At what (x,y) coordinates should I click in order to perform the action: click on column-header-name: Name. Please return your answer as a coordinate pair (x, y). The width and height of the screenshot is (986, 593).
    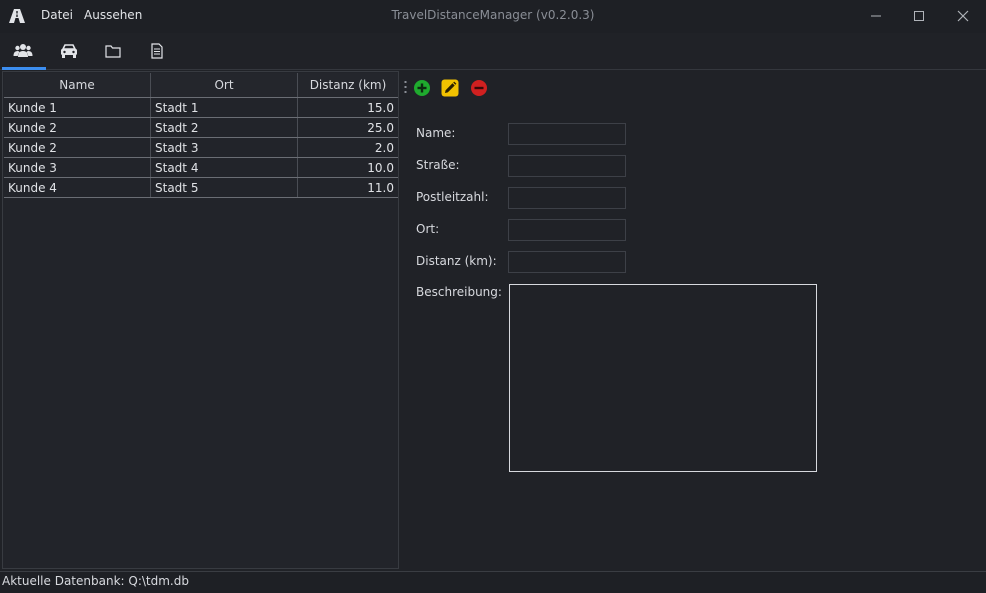
    Looking at the image, I should click on (77, 85).